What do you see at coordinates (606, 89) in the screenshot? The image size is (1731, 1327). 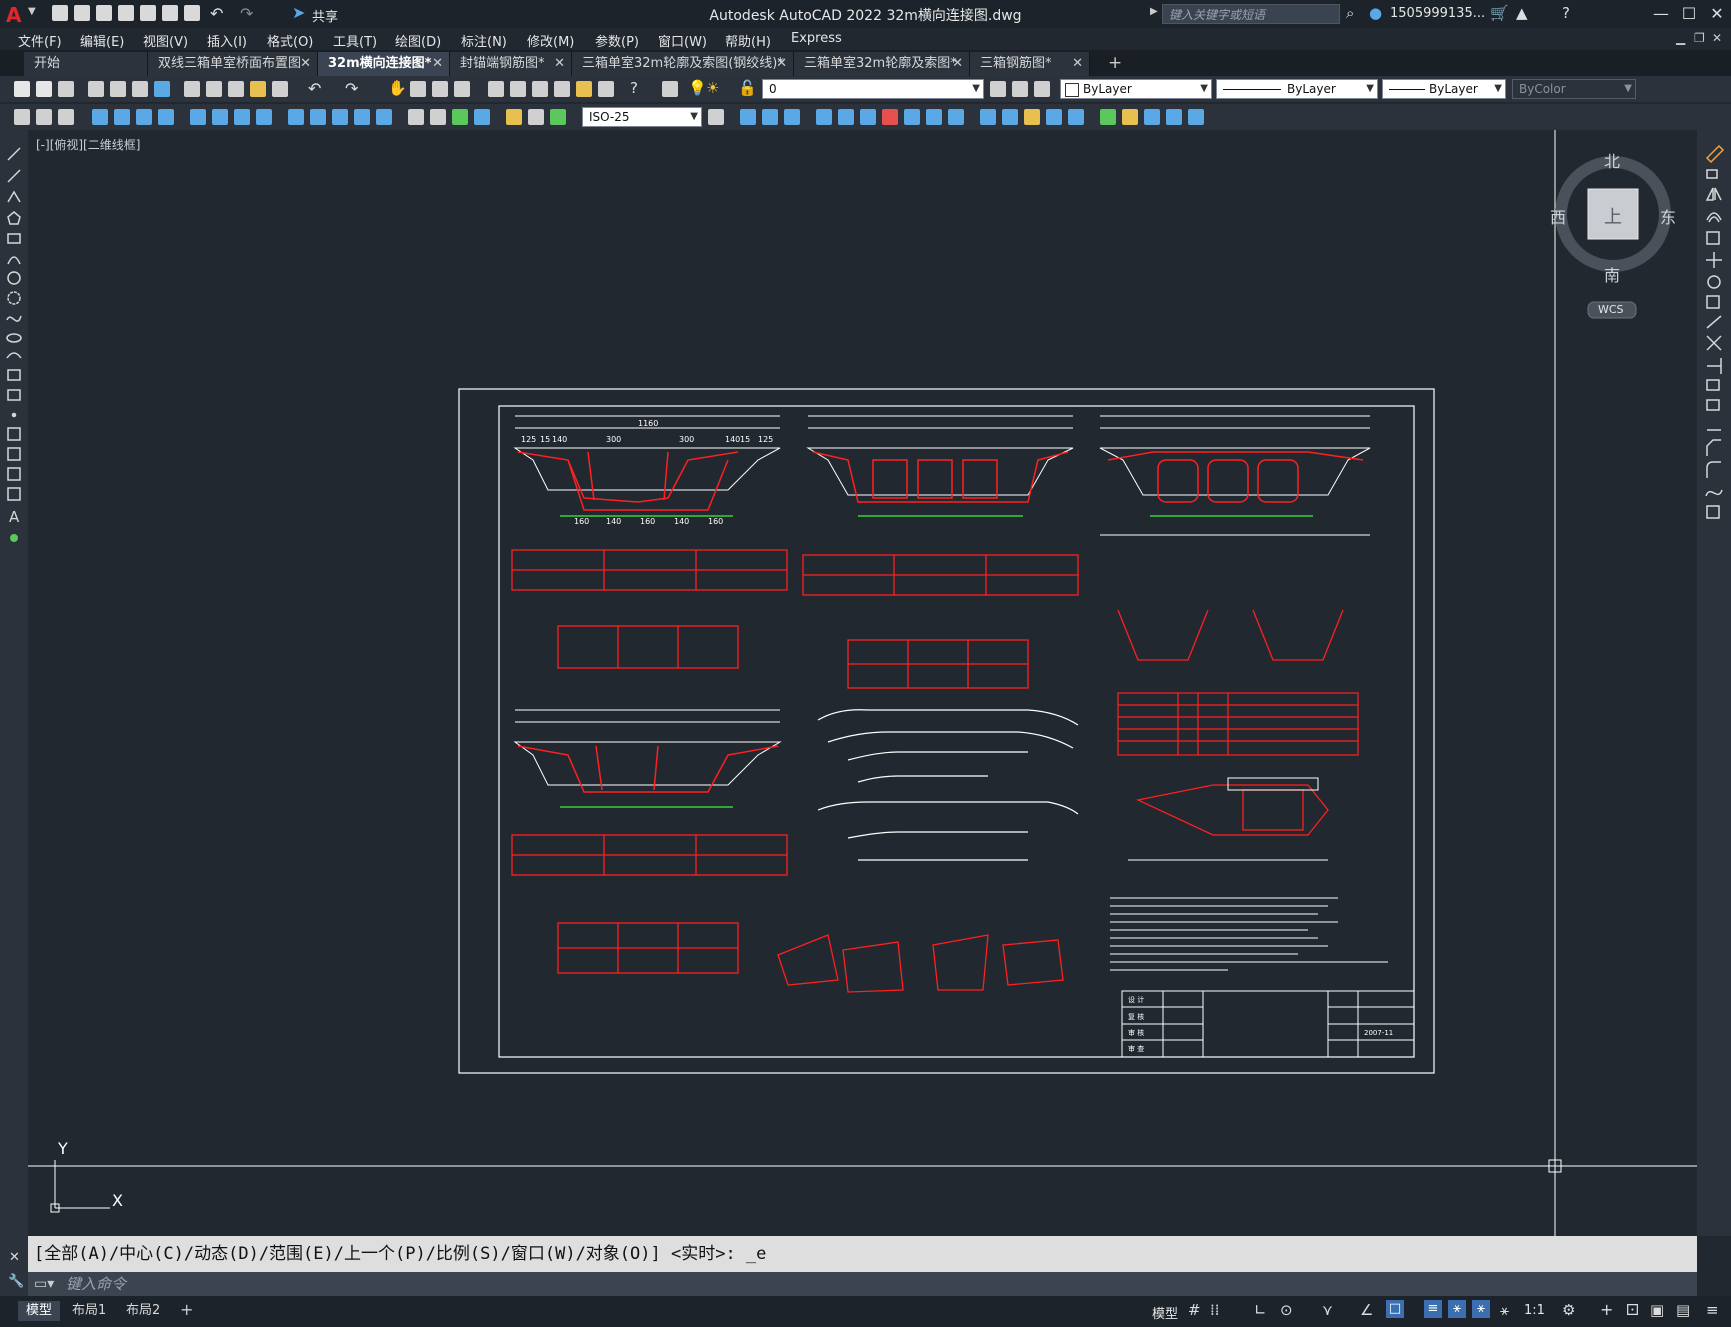 I see `calculator-icon` at bounding box center [606, 89].